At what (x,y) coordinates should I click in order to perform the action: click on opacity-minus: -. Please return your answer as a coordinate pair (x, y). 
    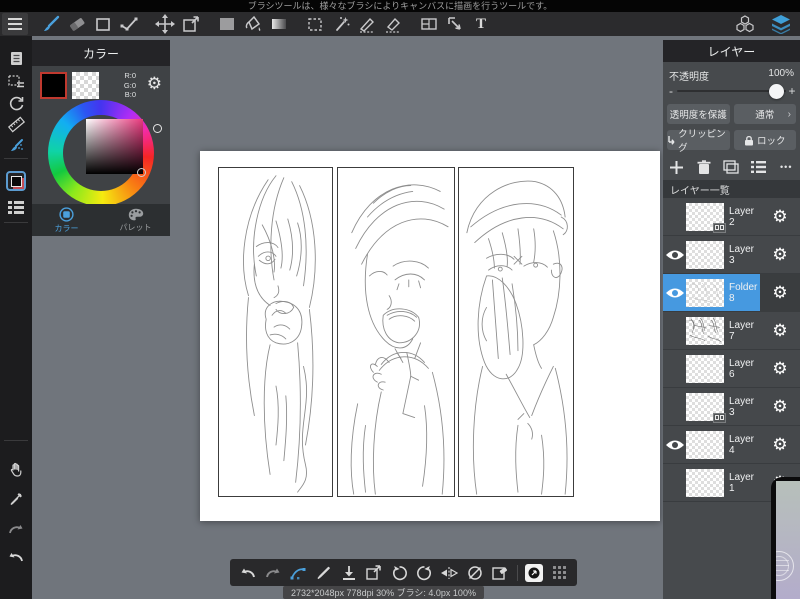
    Looking at the image, I should click on (671, 91).